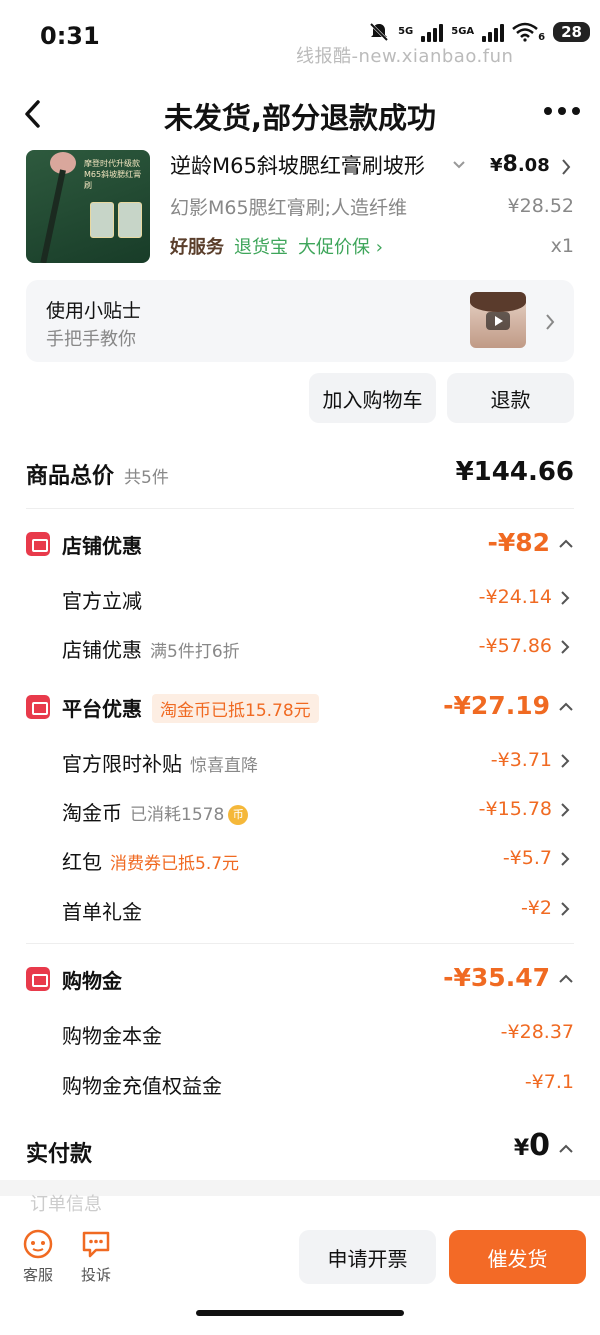 The height and width of the screenshot is (1335, 600). I want to click on platform-icon, so click(38, 707).